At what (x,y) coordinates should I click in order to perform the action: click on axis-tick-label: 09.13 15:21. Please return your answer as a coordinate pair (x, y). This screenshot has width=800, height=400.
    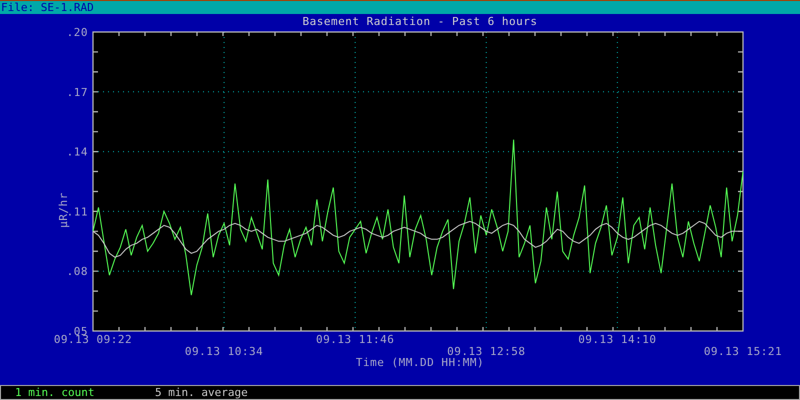
    Looking at the image, I should click on (743, 351).